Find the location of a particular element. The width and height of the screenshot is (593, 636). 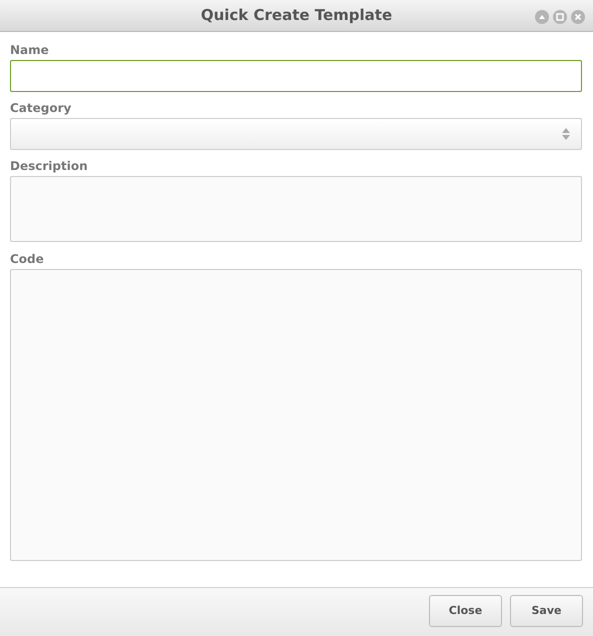

description-text-area is located at coordinates (296, 209).